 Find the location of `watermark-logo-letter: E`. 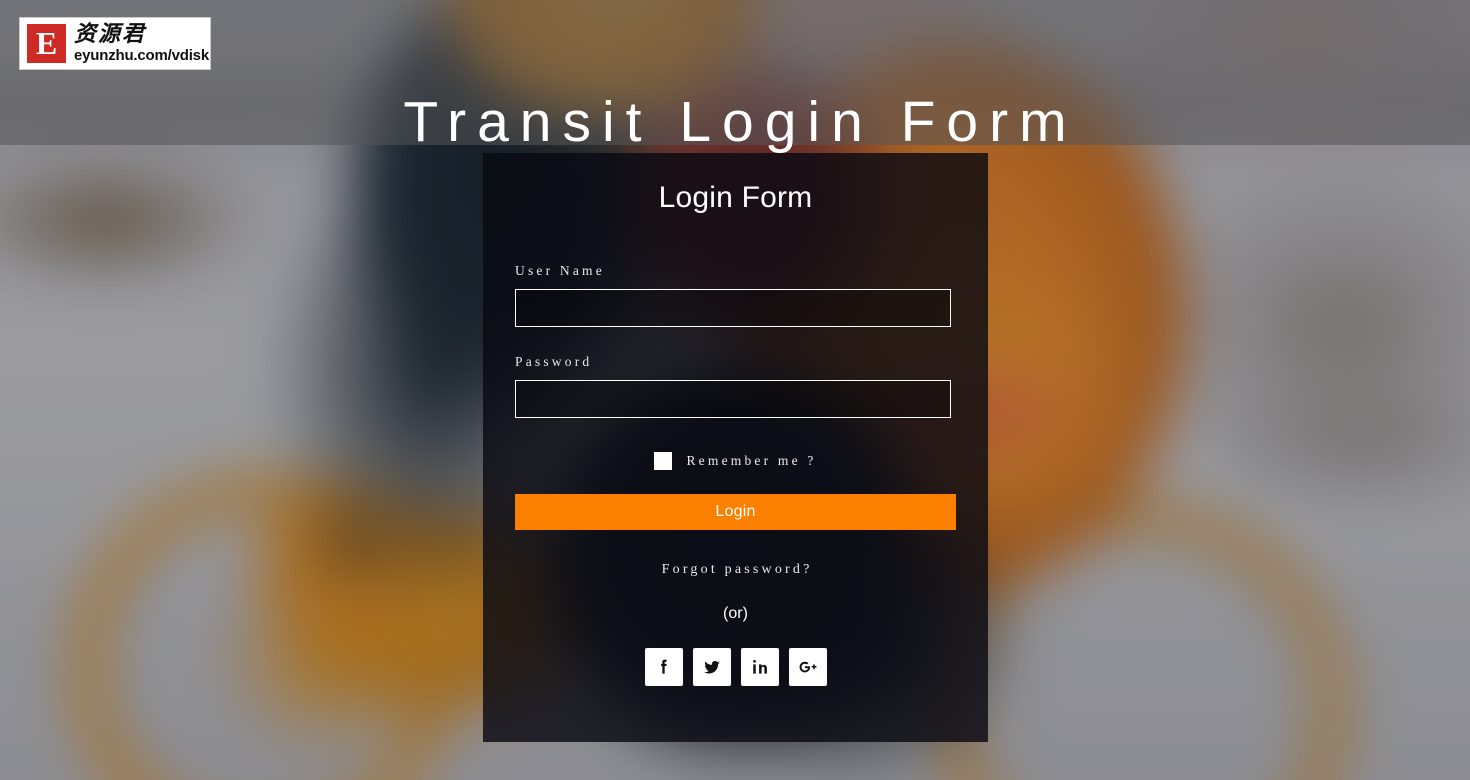

watermark-logo-letter: E is located at coordinates (46, 43).